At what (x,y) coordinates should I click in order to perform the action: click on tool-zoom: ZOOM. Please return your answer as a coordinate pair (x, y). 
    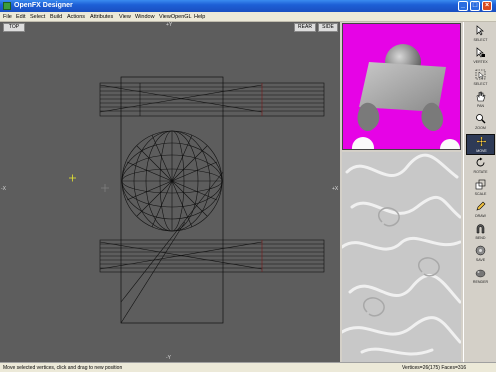
    Looking at the image, I should click on (480, 122).